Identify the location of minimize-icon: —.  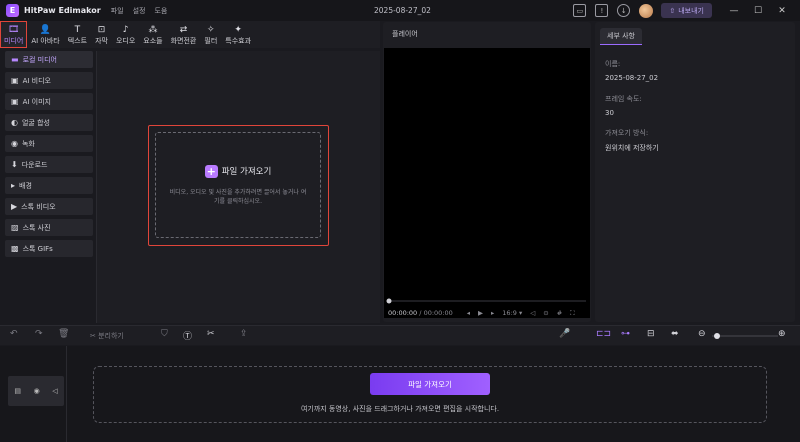
(734, 11).